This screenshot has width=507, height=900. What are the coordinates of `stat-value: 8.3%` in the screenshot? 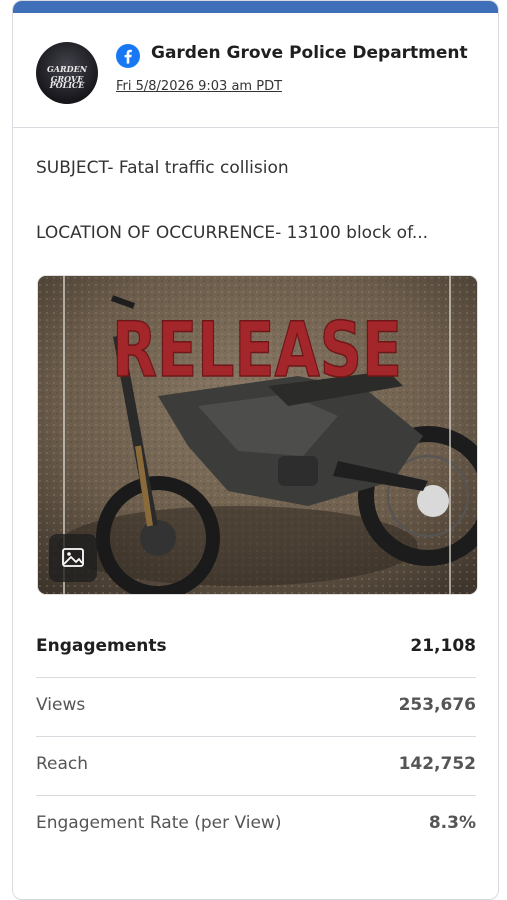 It's located at (452, 823).